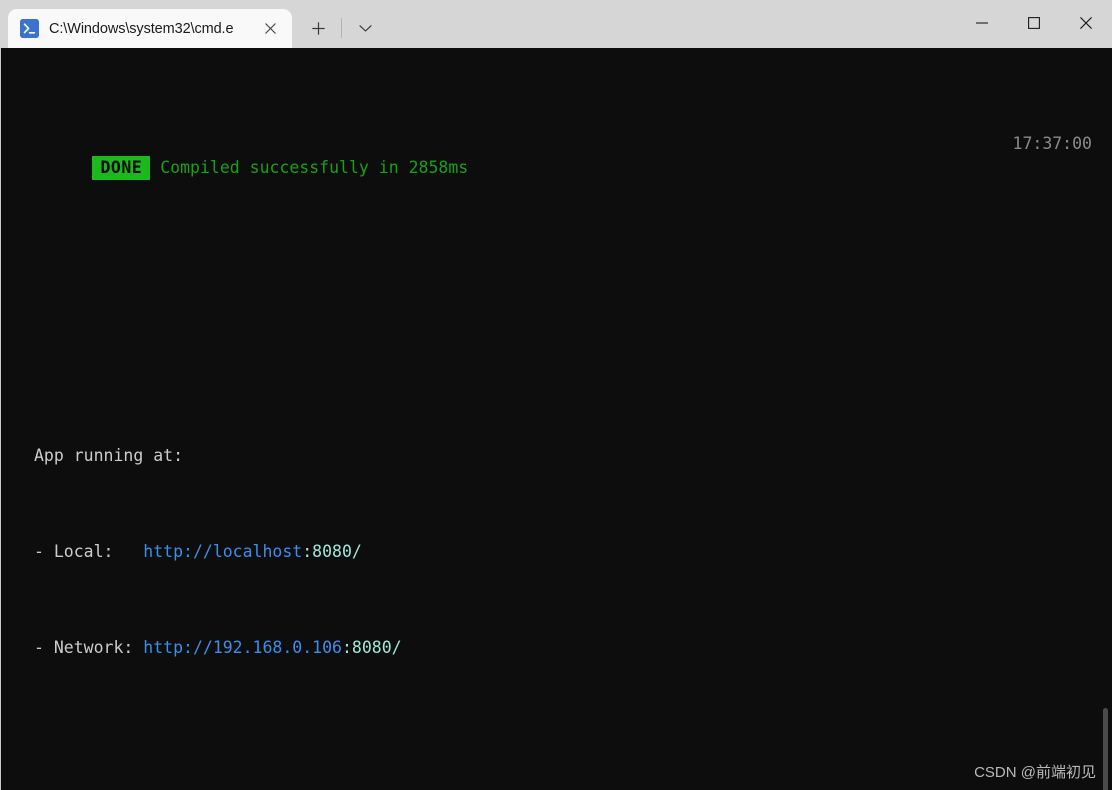  I want to click on link-local-host: http://localhost, so click(222, 551).